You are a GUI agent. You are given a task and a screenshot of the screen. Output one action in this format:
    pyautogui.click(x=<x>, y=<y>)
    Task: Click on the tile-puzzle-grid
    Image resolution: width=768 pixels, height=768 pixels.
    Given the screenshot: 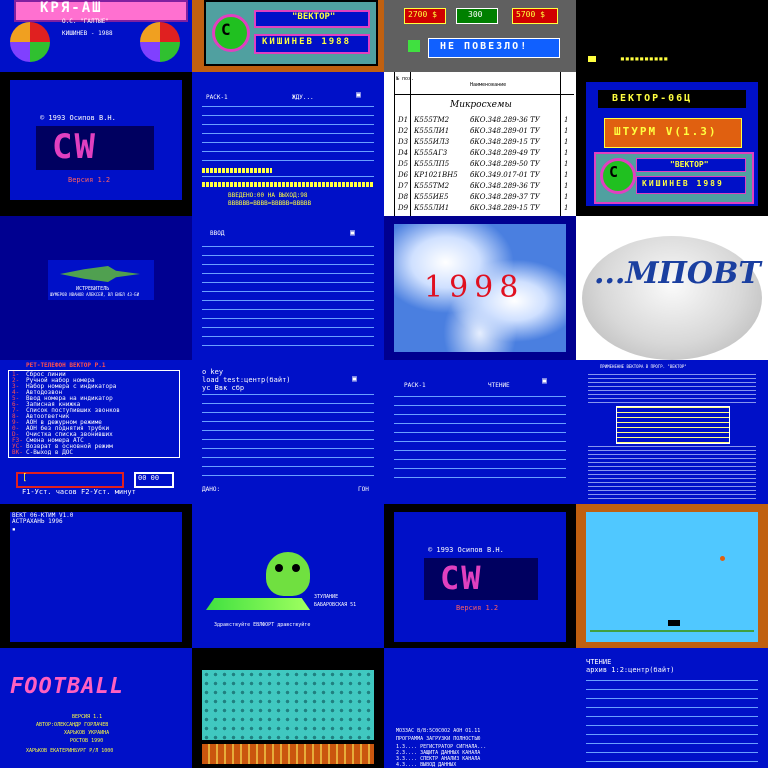 What is the action you would take?
    pyautogui.click(x=288, y=708)
    